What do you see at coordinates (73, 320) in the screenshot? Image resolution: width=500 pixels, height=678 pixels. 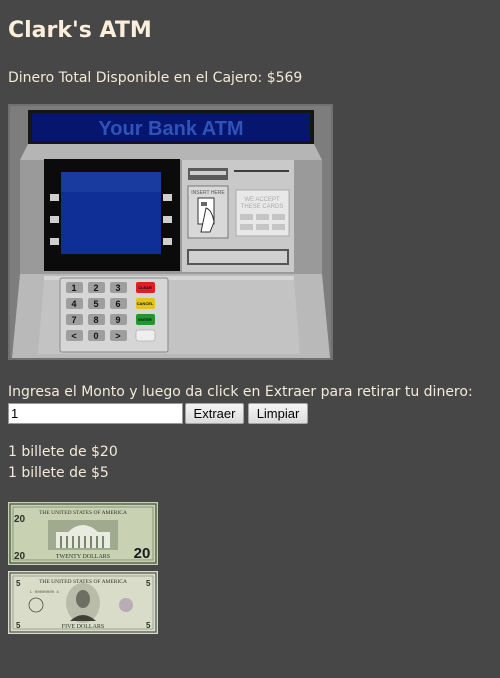 I see `key-7: 7` at bounding box center [73, 320].